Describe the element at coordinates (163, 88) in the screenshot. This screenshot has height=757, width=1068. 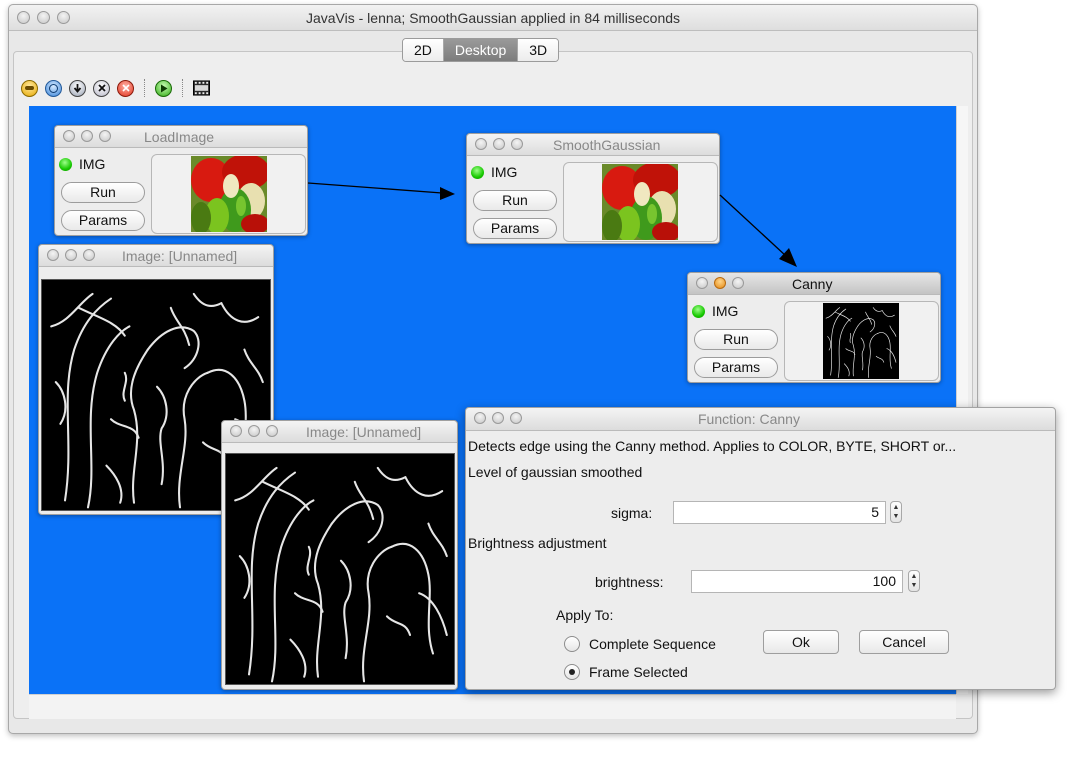
I see `play-icon` at that location.